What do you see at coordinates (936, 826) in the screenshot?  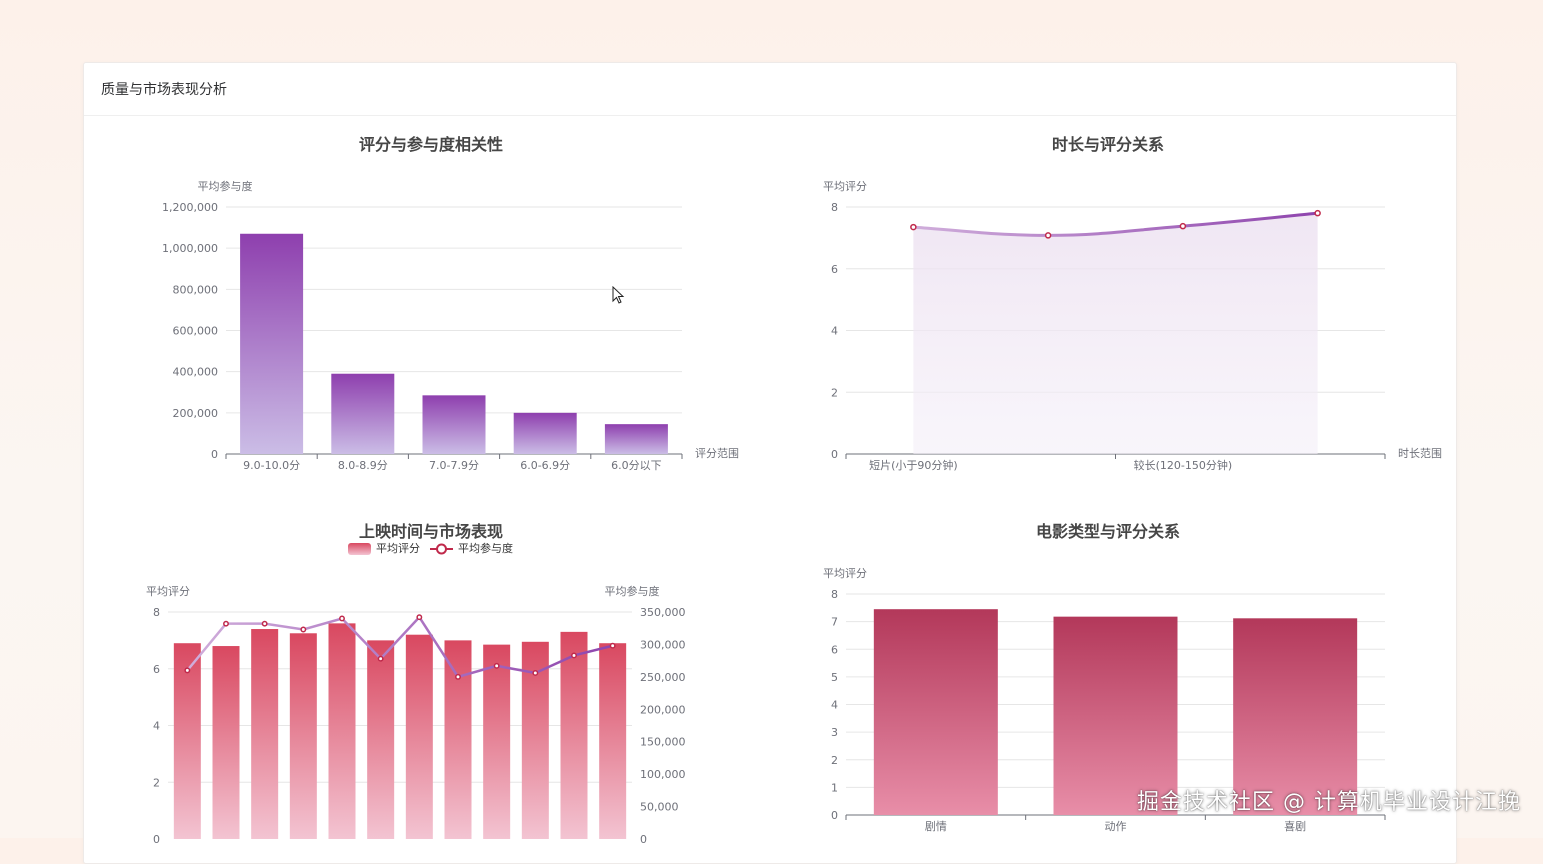 I see `x-tick-label: 剧情` at bounding box center [936, 826].